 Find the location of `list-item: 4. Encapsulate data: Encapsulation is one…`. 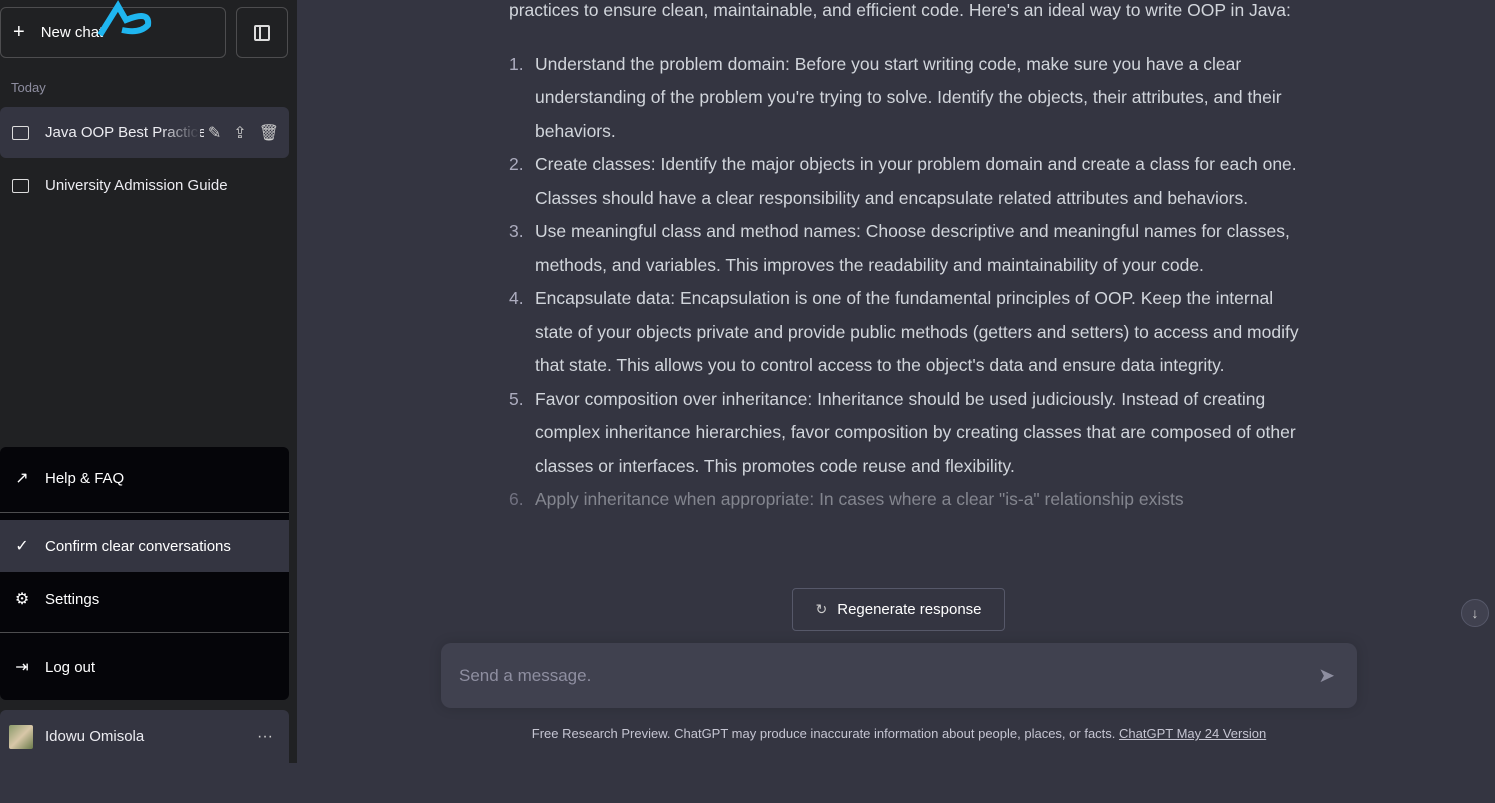

list-item: 4. Encapsulate data: Encapsulation is one… is located at coordinates (904, 331).